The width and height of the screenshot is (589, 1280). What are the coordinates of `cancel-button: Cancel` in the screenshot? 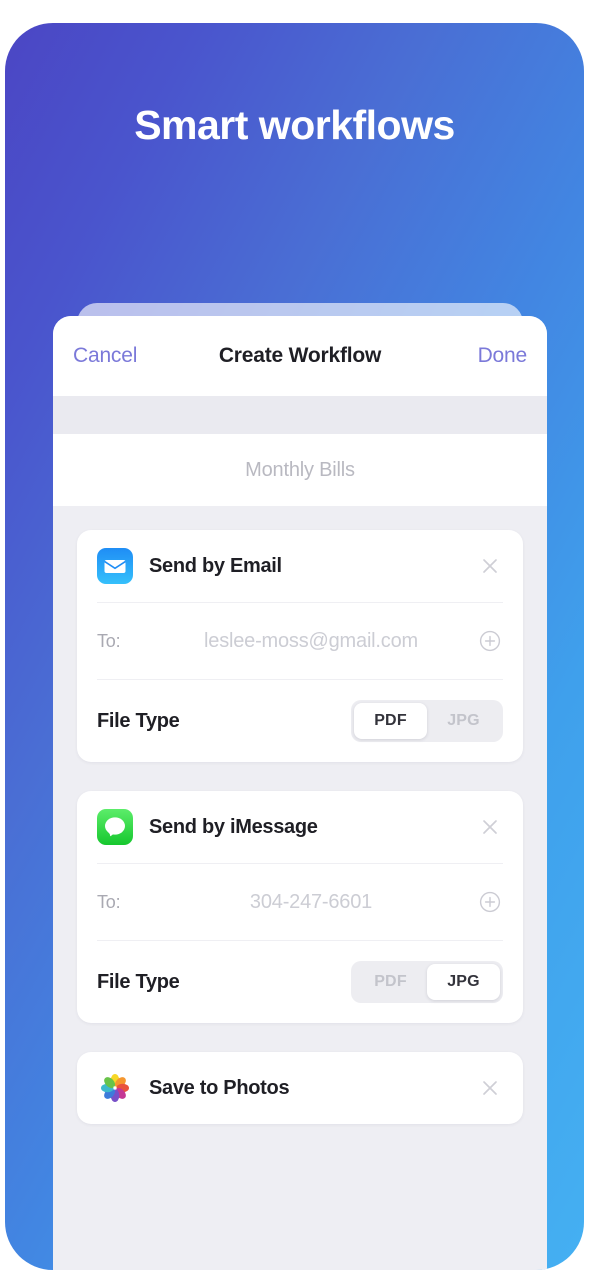 It's located at (105, 356).